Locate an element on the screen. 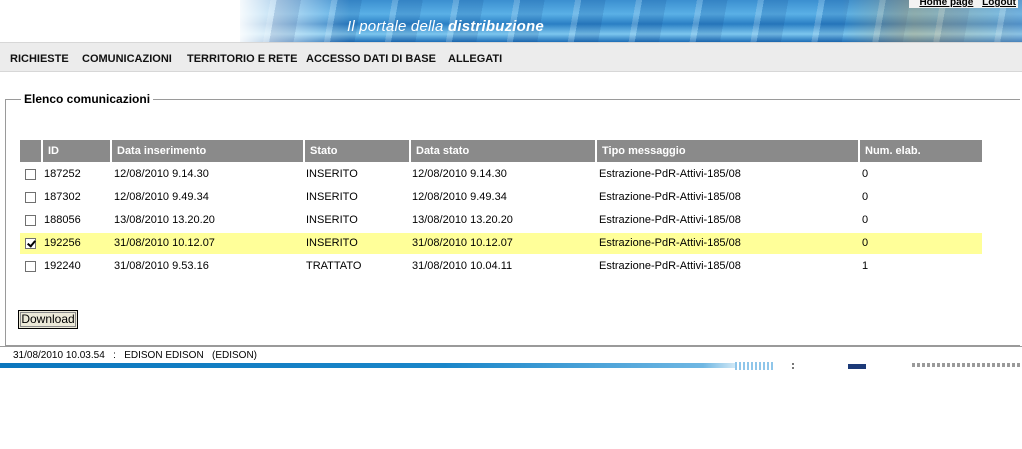  top-links: Home page Logout is located at coordinates (963, 4).